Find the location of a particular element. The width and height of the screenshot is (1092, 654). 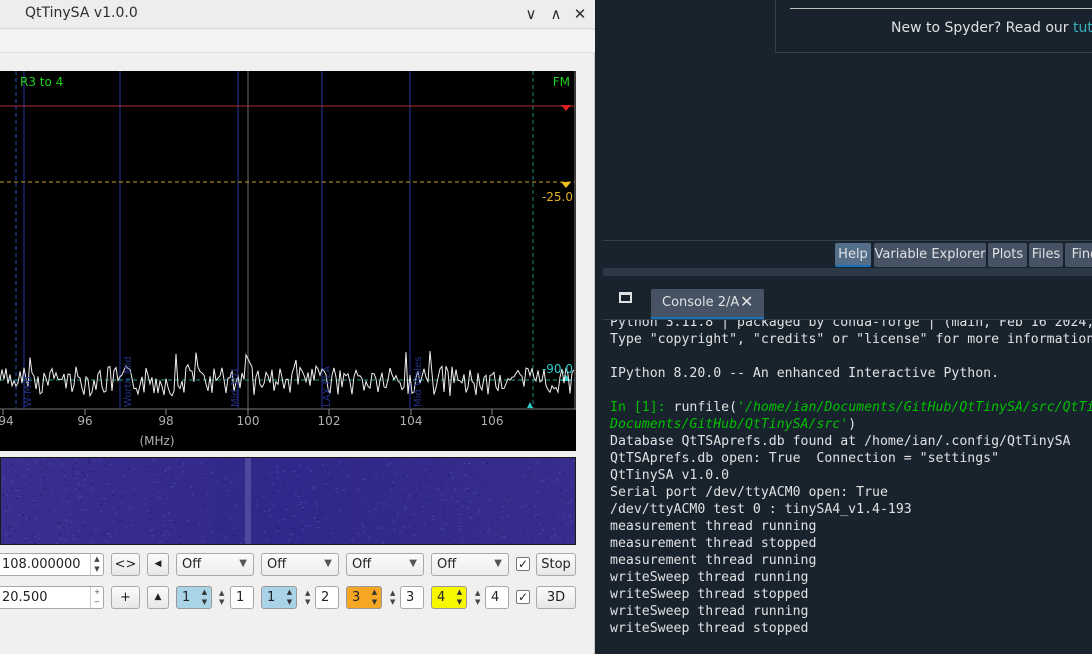

trace-2-combo: Off ▼ is located at coordinates (300, 564).